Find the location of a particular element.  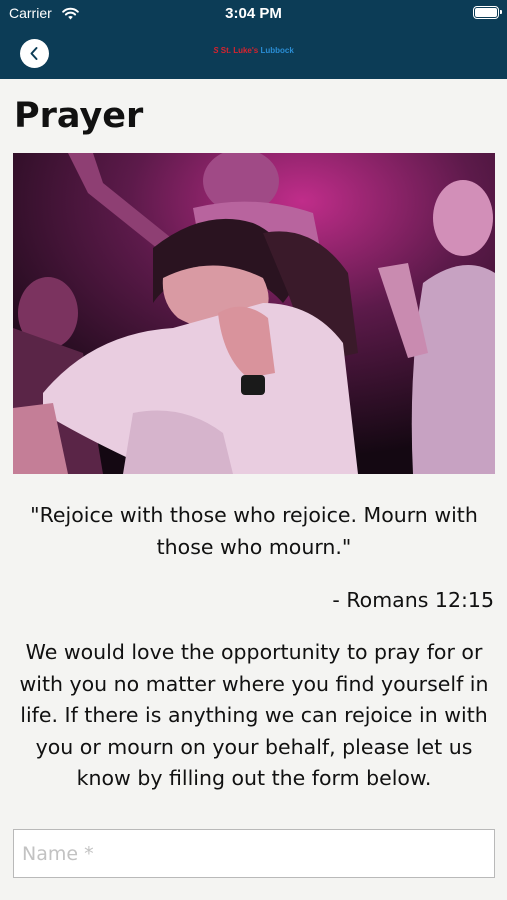

logo-mark: S is located at coordinates (216, 50).